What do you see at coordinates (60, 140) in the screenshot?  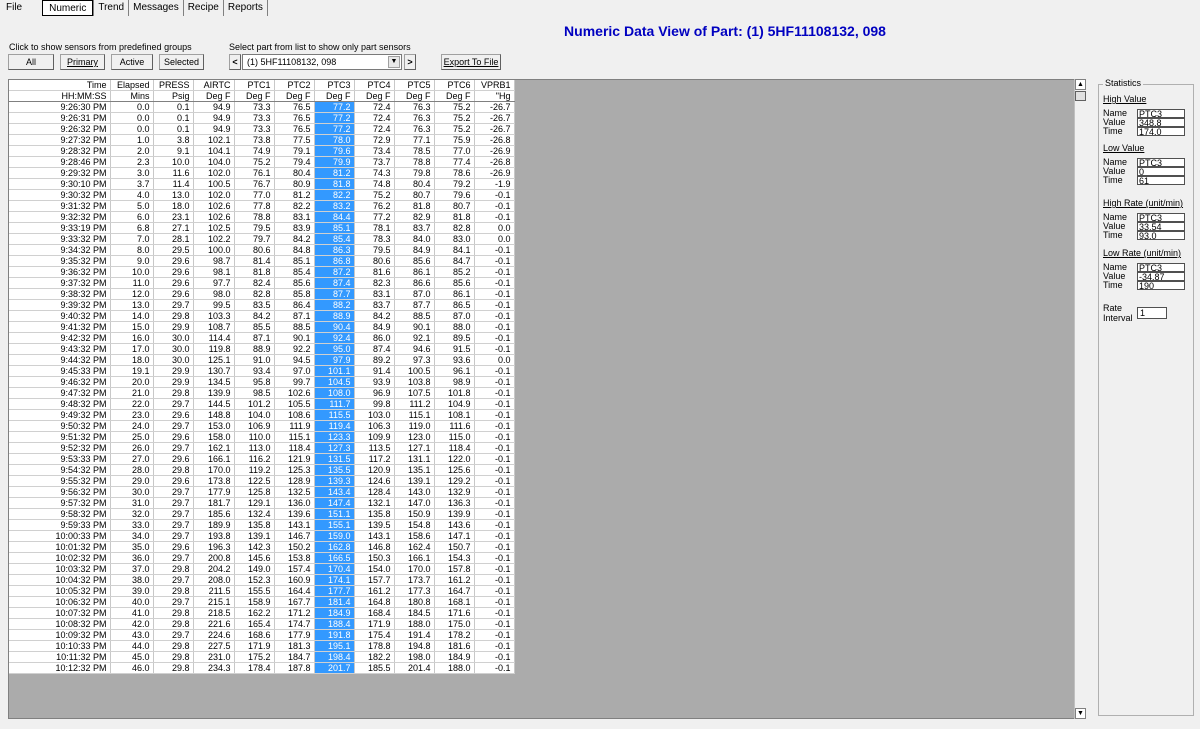 I see `table-cell: 9:27:32 PM` at bounding box center [60, 140].